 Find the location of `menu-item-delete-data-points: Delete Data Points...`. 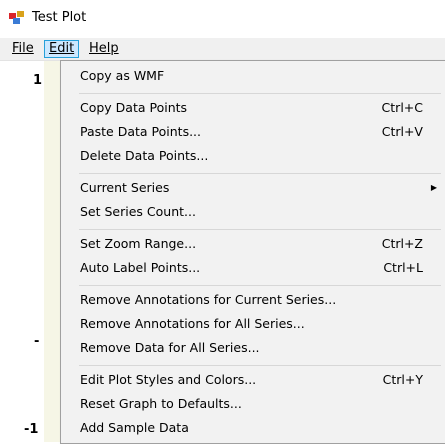

menu-item-delete-data-points: Delete Data Points... is located at coordinates (253, 156).